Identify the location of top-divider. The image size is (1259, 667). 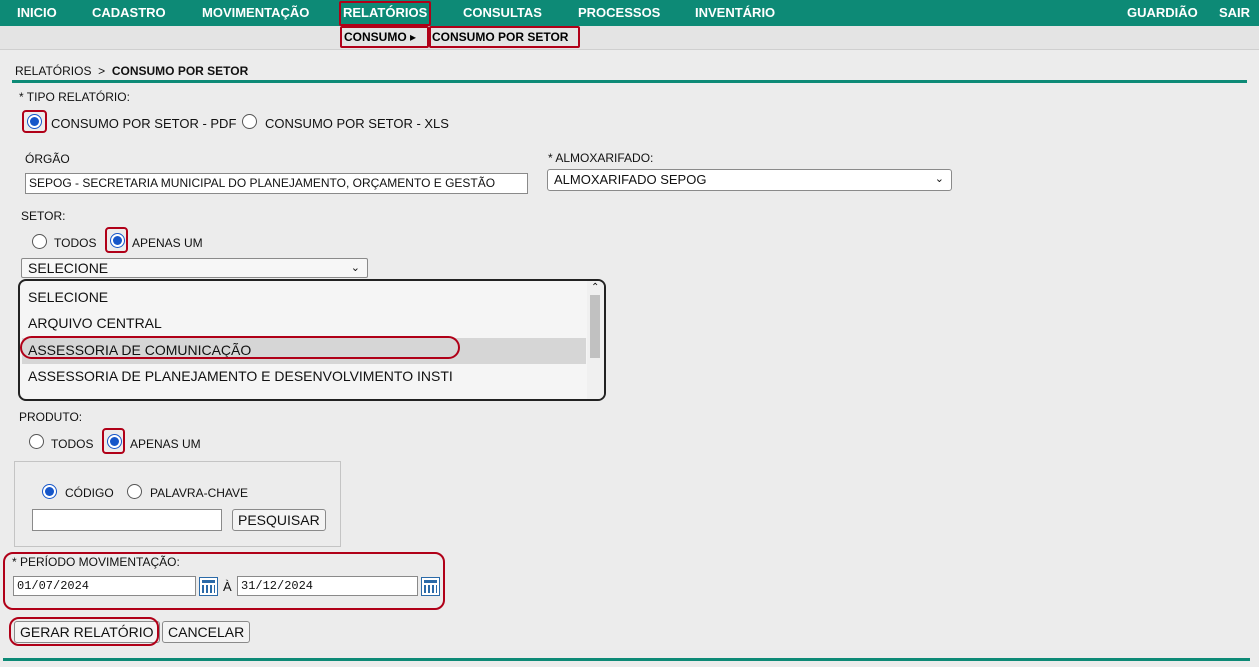
(629, 81).